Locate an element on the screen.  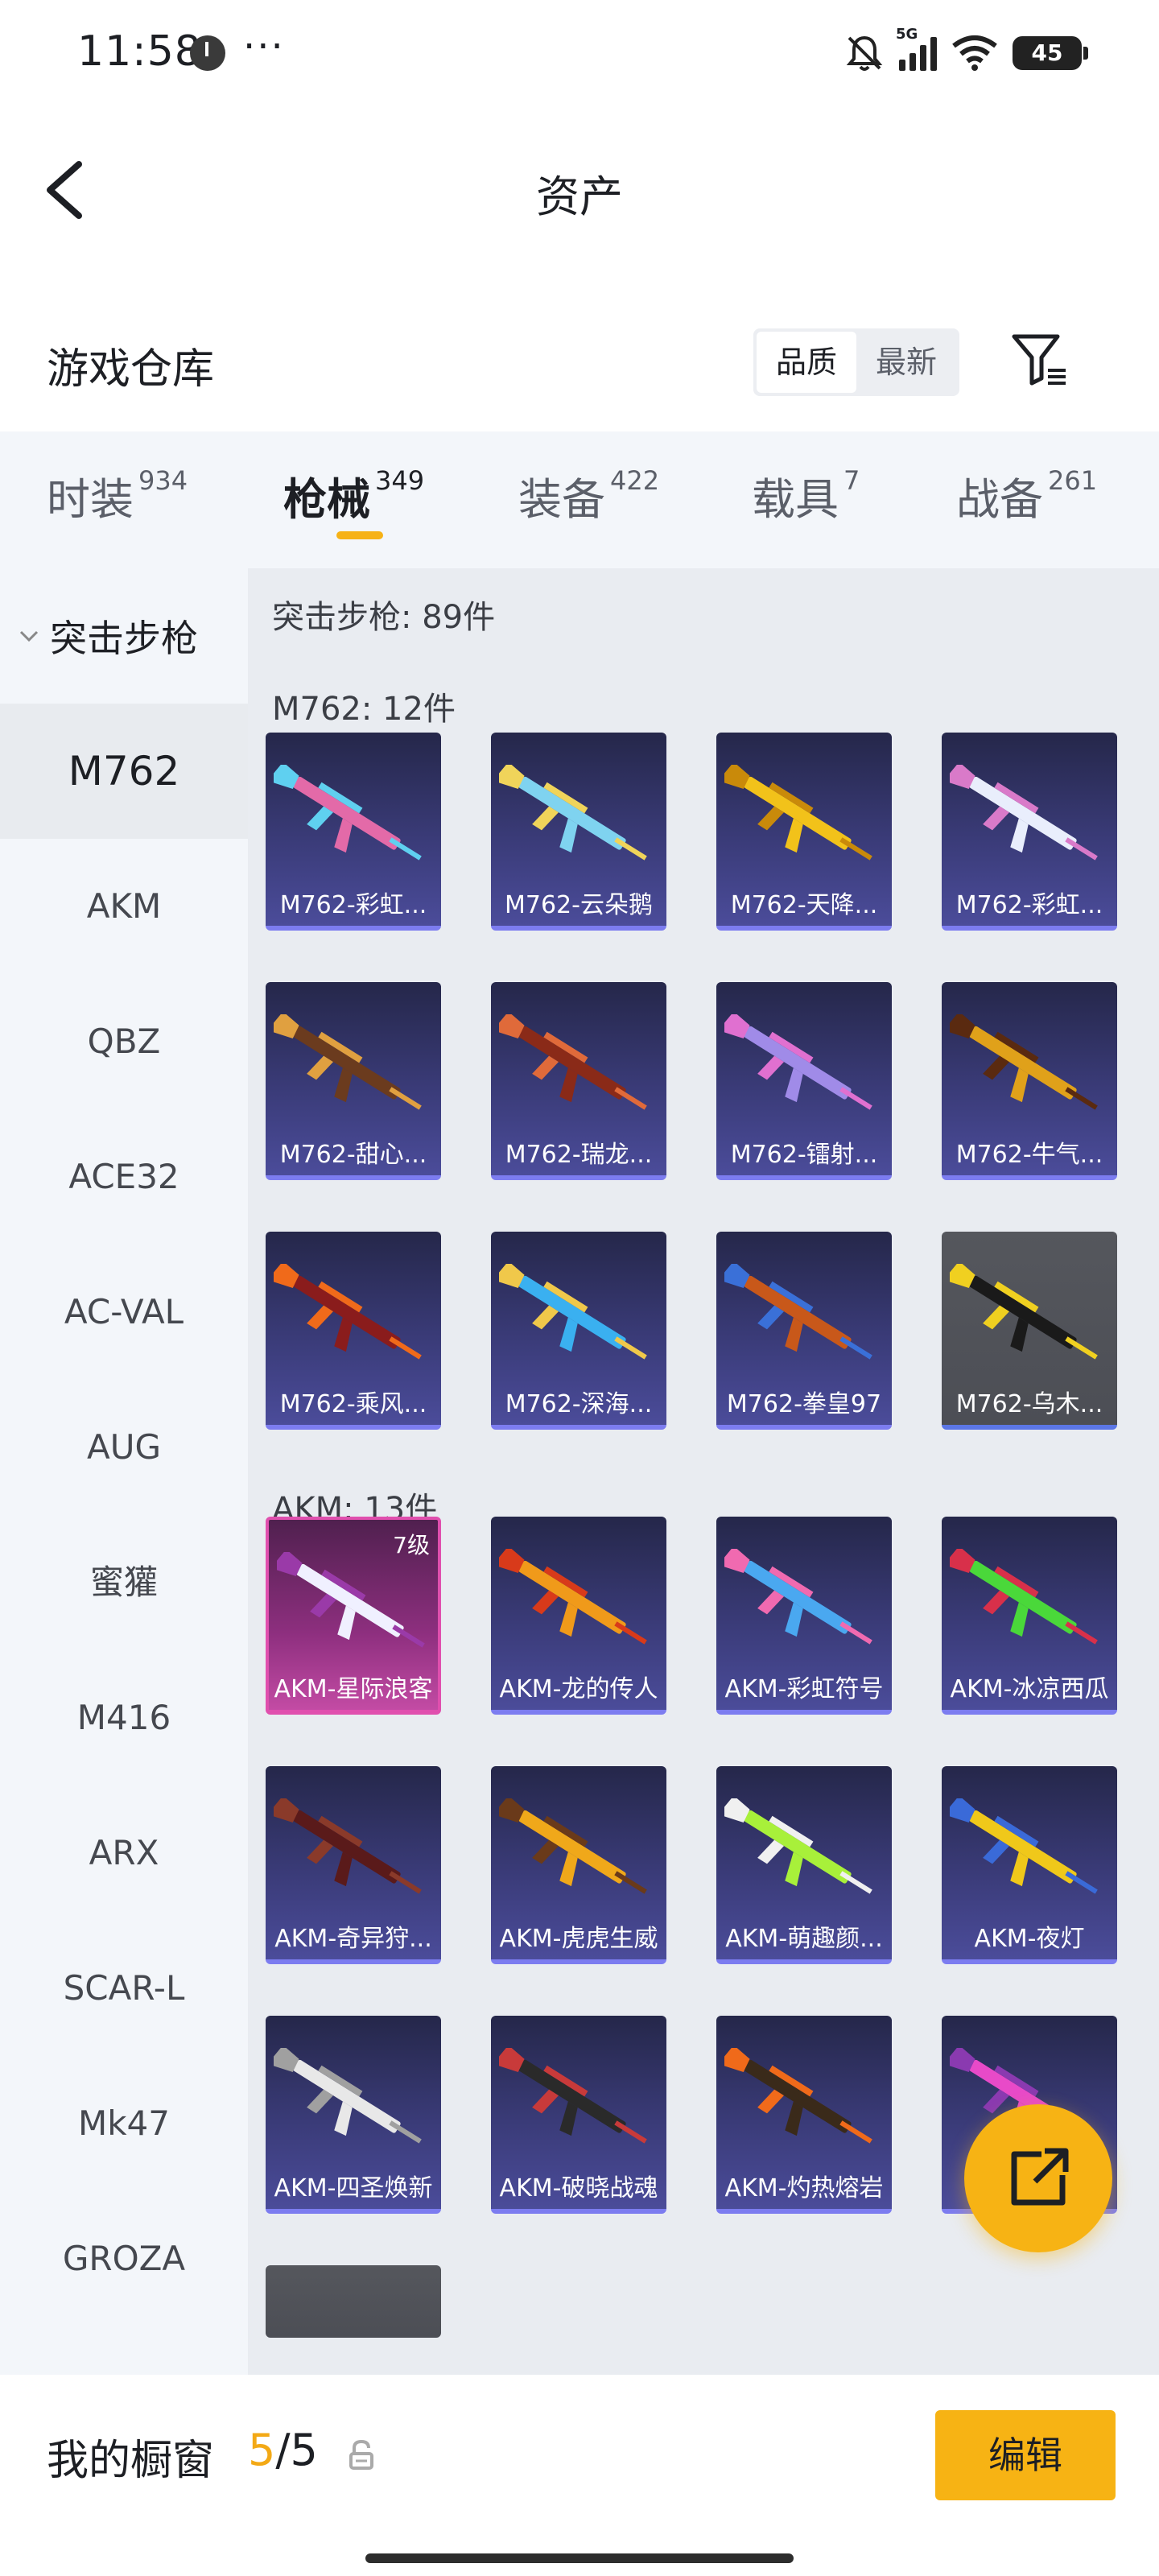
sidebar-item-arx: ARX is located at coordinates (124, 1853).